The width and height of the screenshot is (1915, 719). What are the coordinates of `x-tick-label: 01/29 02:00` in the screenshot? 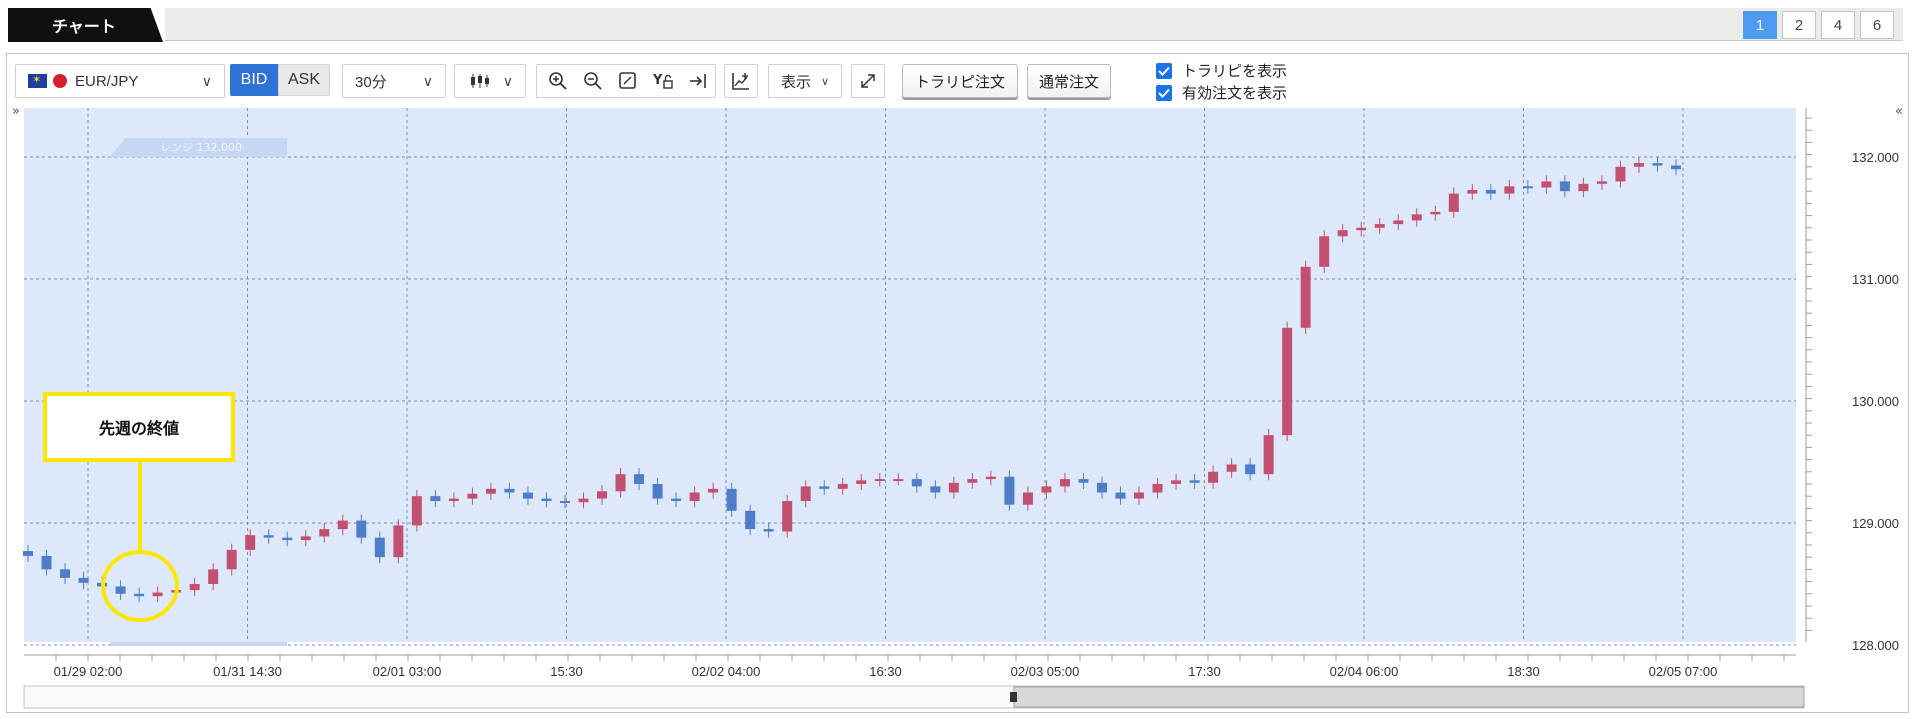 It's located at (88, 671).